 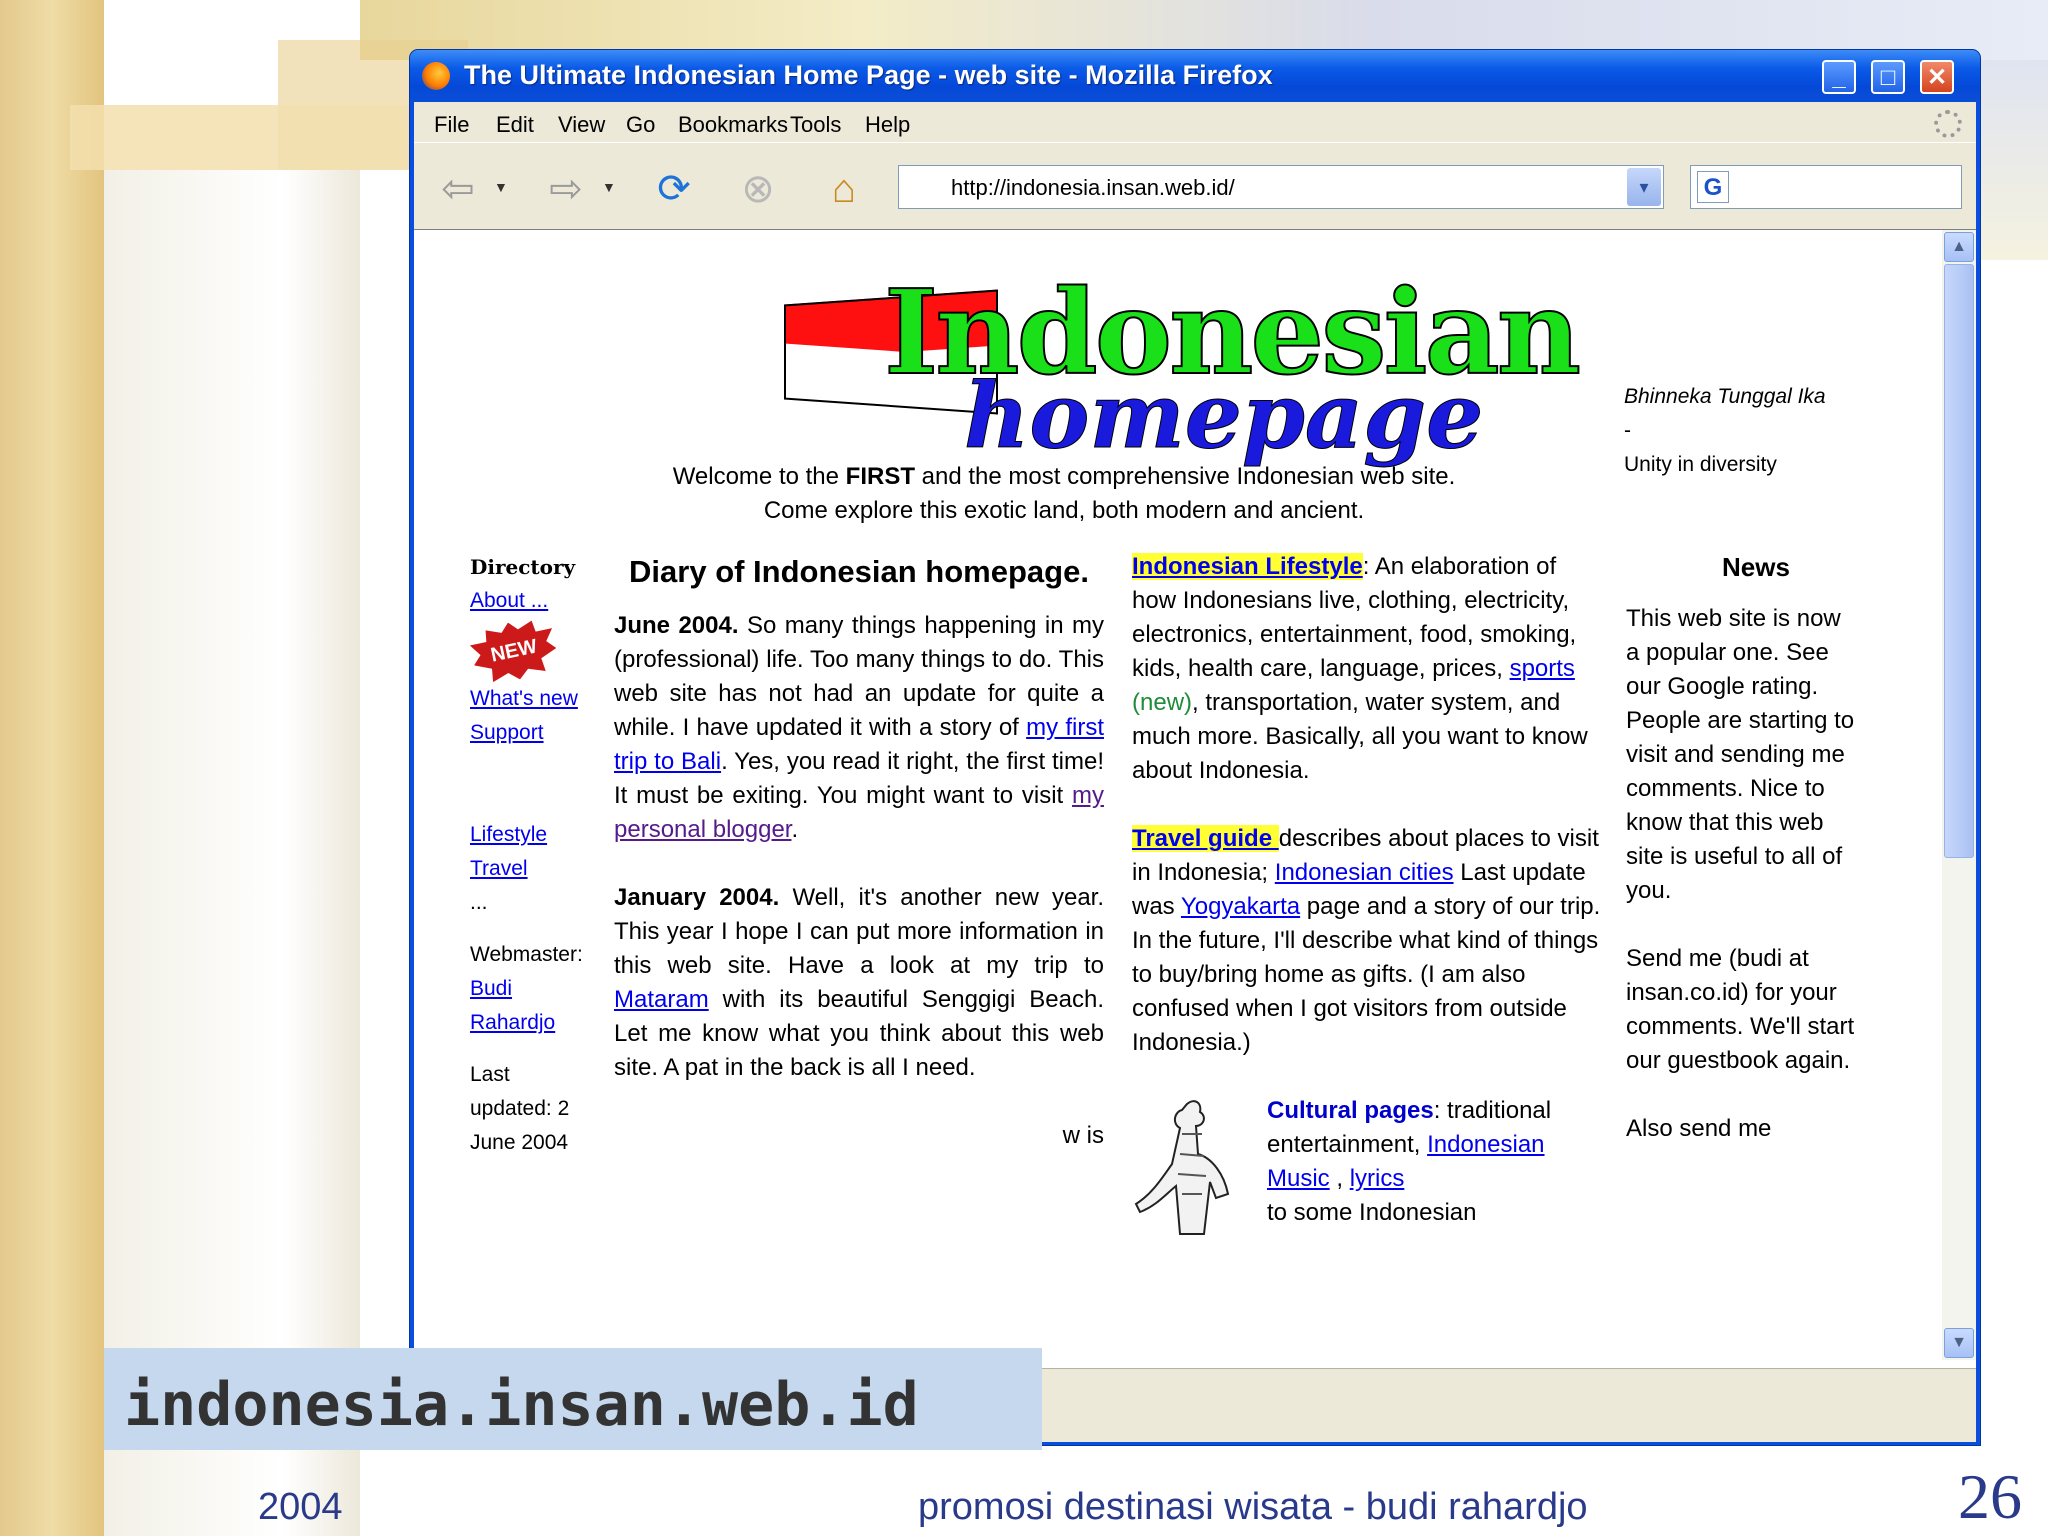 I want to click on menu-bookmarks: Bookmarks, so click(x=733, y=125).